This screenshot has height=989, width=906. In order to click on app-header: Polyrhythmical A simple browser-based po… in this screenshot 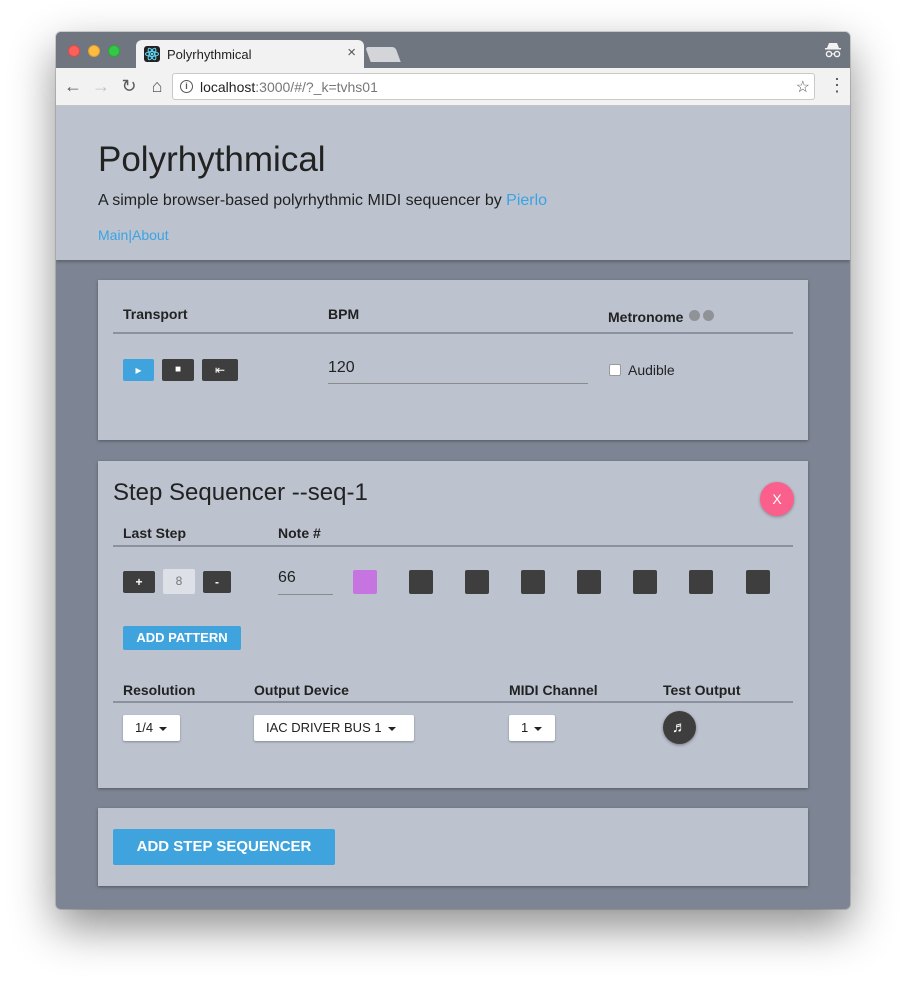, I will do `click(453, 183)`.